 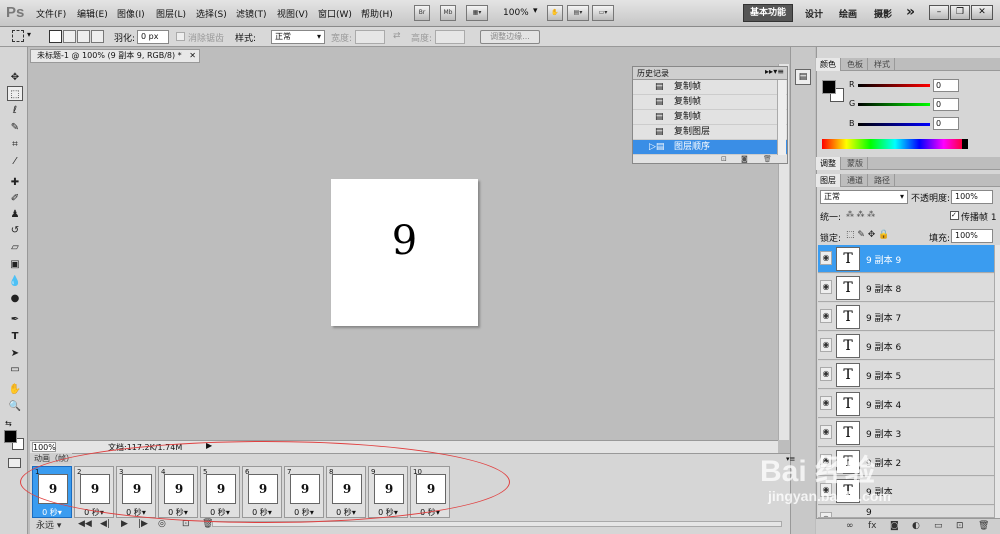 What do you see at coordinates (946, 104) in the screenshot?
I see `green-input: 0` at bounding box center [946, 104].